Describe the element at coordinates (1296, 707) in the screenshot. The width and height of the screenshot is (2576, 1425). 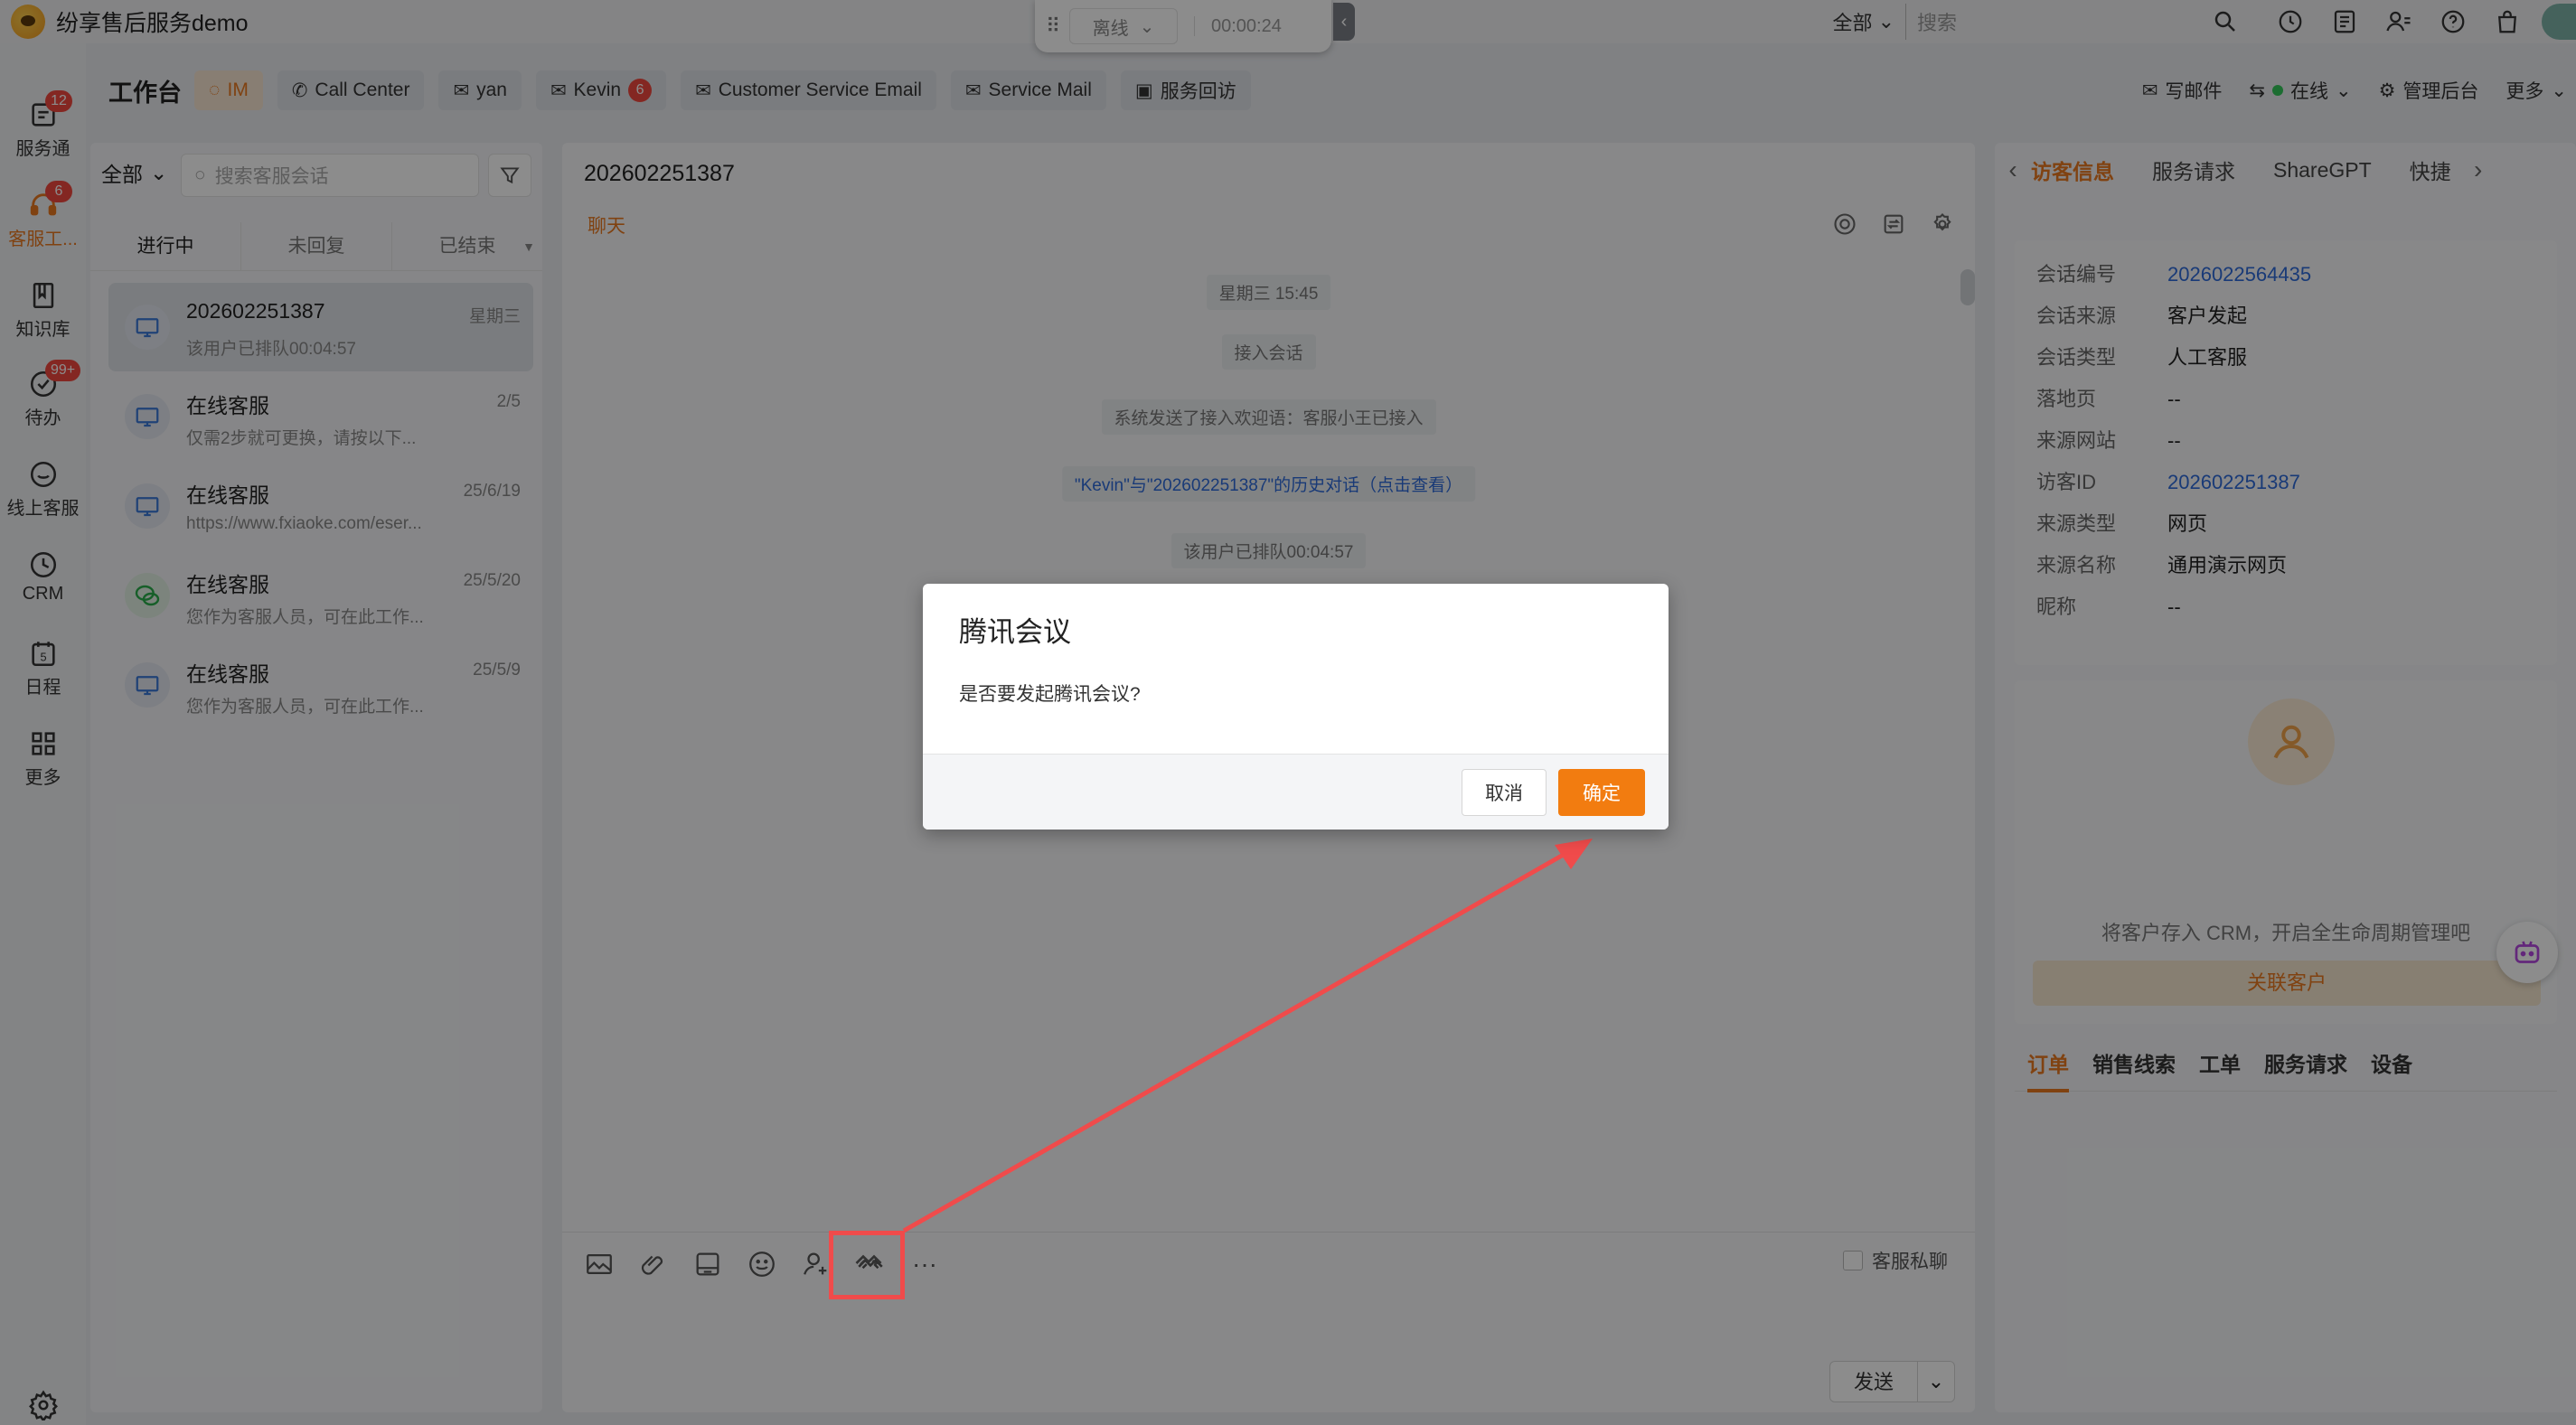
I see `tencent-meeting-dialog: 腾讯会议 是否要发起腾讯会议? 取消 确定` at that location.